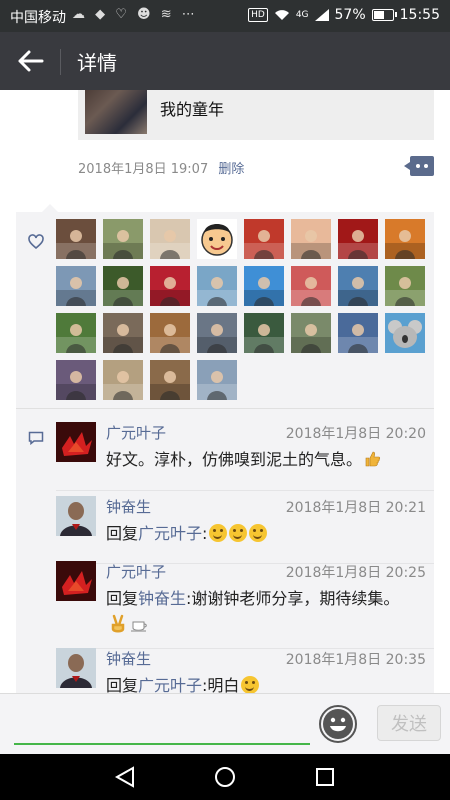  What do you see at coordinates (258, 683) in the screenshot?
I see `comment-text-block: 回复广元叶子:明白` at bounding box center [258, 683].